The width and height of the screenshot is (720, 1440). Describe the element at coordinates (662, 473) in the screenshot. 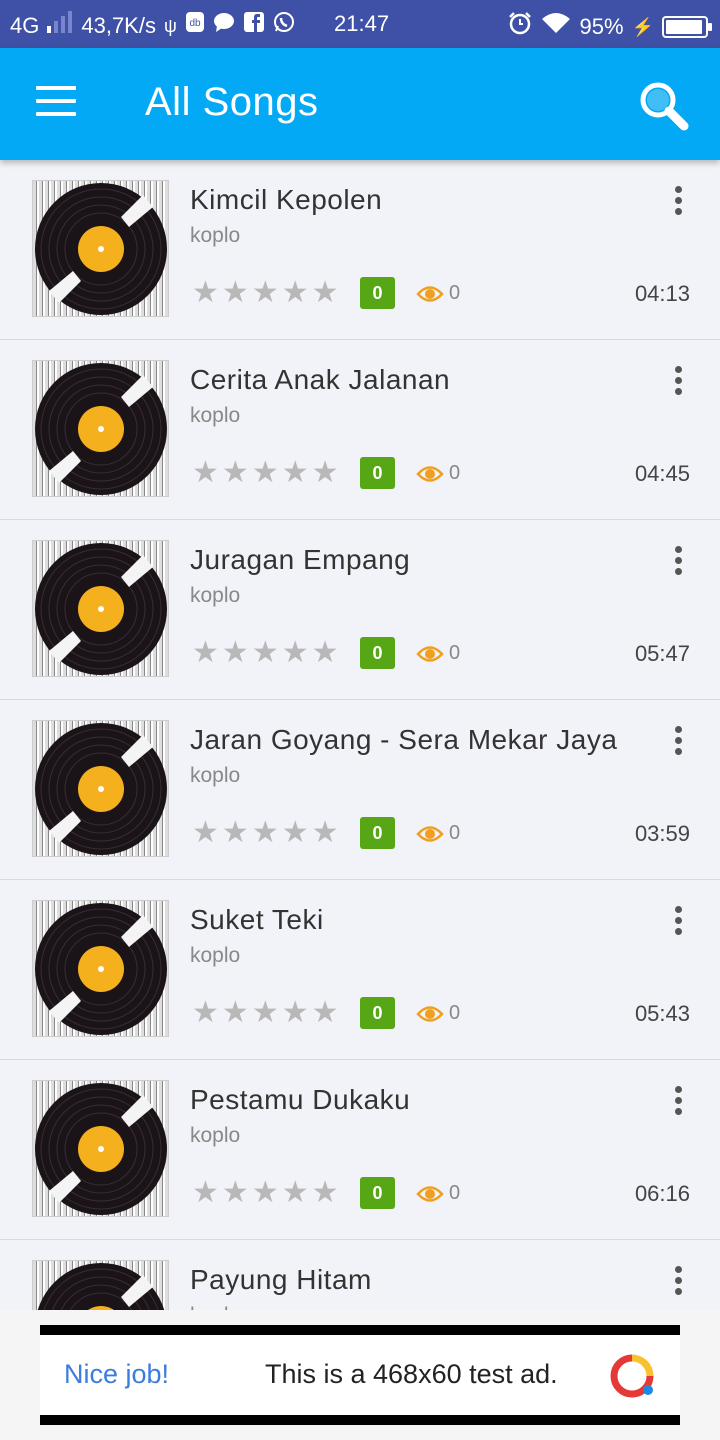

I see `song-duration: 04:45` at that location.